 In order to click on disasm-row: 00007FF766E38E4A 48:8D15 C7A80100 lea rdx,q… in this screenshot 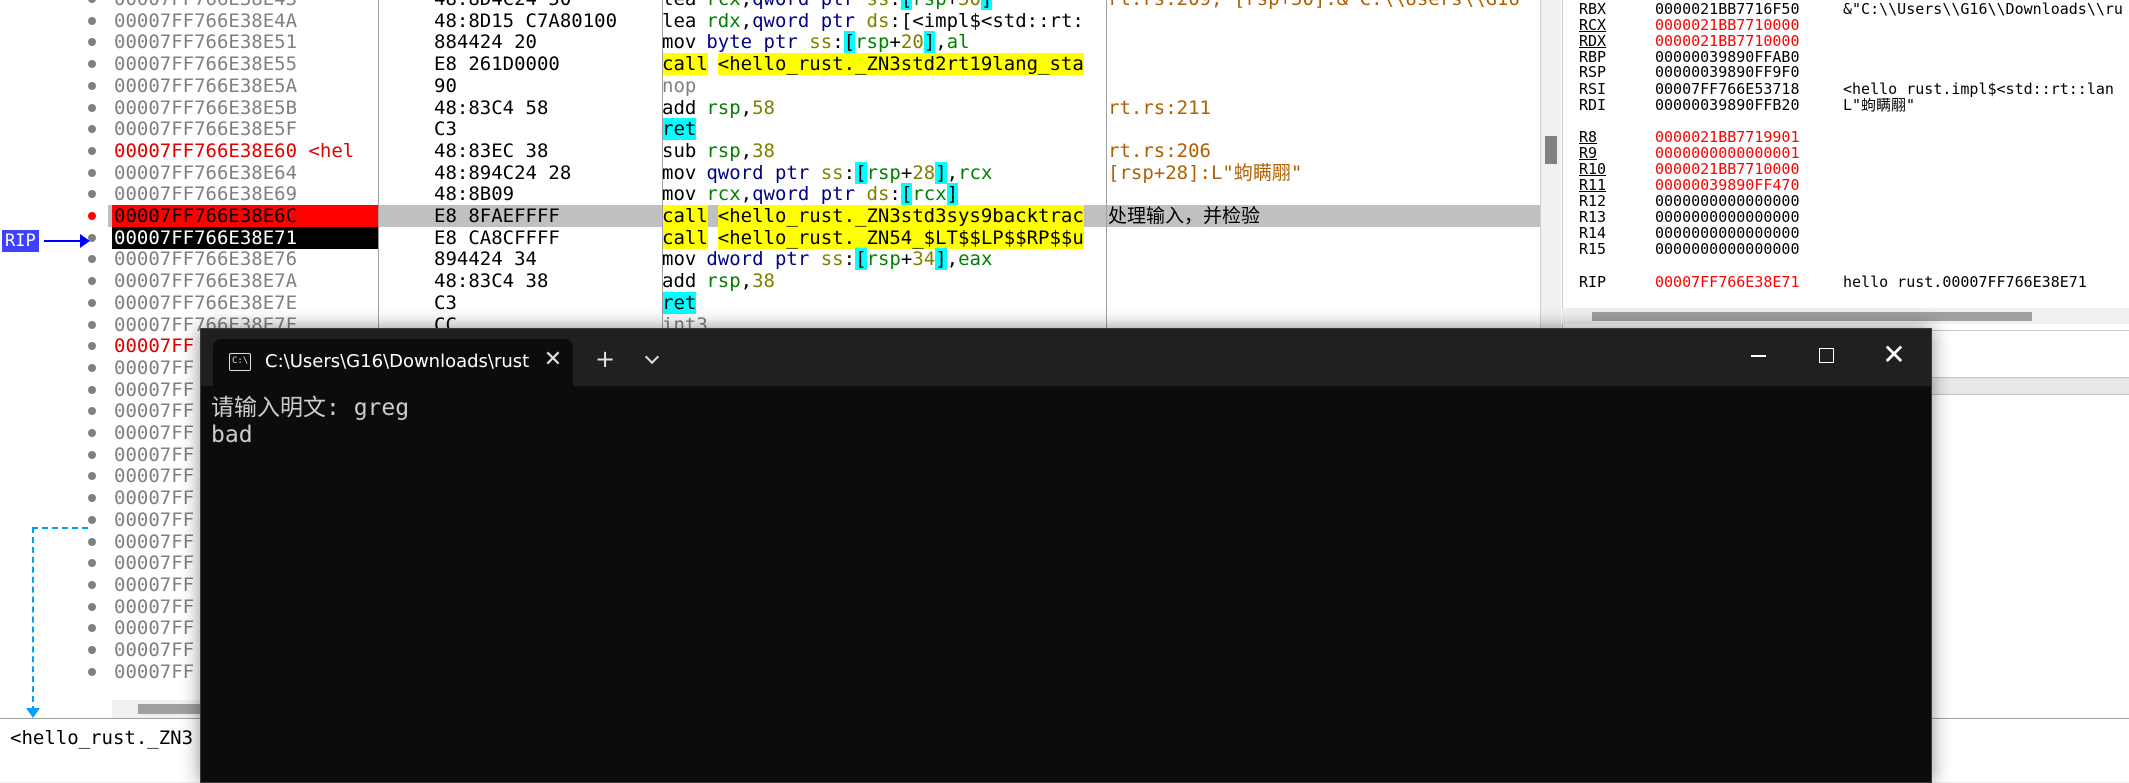, I will do `click(824, 21)`.